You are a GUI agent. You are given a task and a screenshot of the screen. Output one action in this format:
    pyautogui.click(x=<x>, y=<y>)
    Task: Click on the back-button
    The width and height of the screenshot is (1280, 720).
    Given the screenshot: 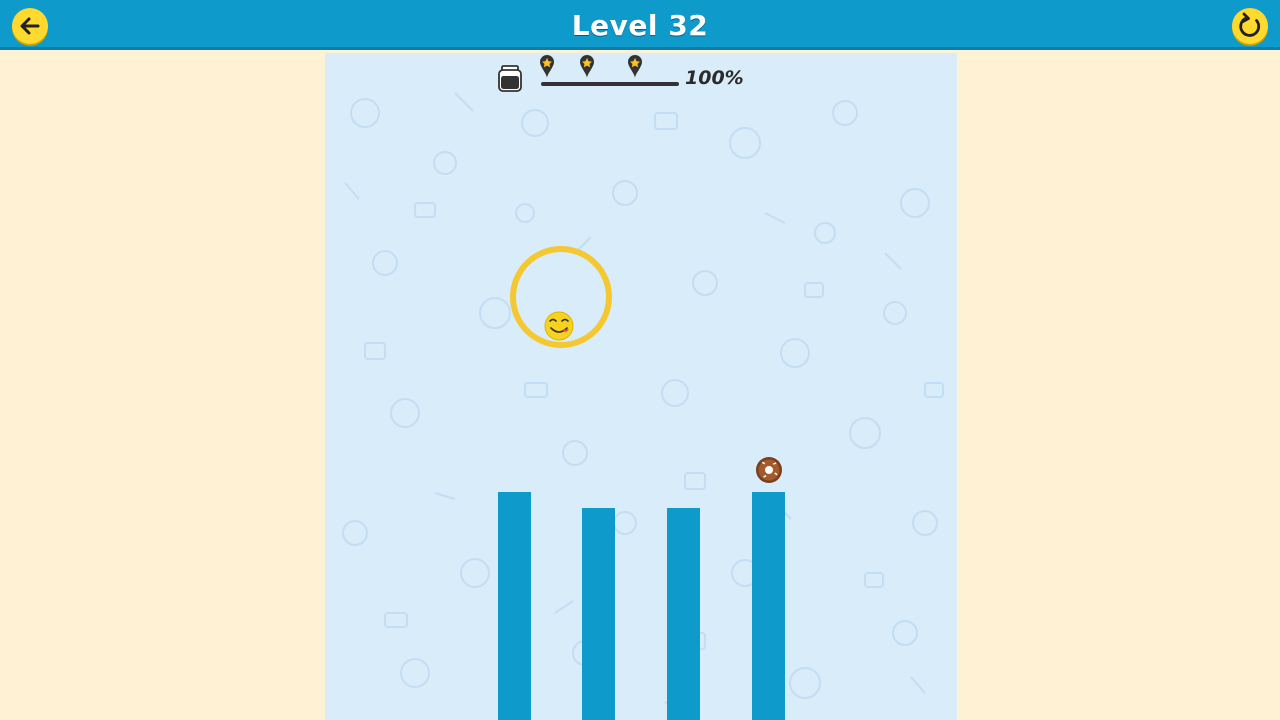 What is the action you would take?
    pyautogui.click(x=30, y=26)
    